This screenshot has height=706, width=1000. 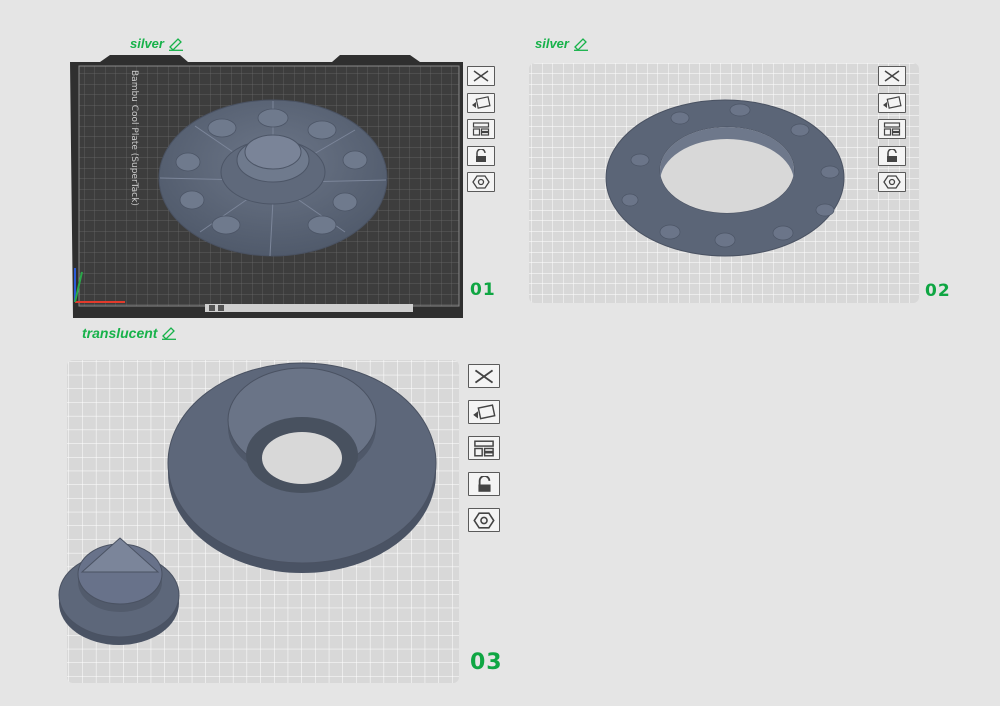 I want to click on plate-01-bed-text: Bambu Cool Plate (SuperTack), so click(x=134, y=138).